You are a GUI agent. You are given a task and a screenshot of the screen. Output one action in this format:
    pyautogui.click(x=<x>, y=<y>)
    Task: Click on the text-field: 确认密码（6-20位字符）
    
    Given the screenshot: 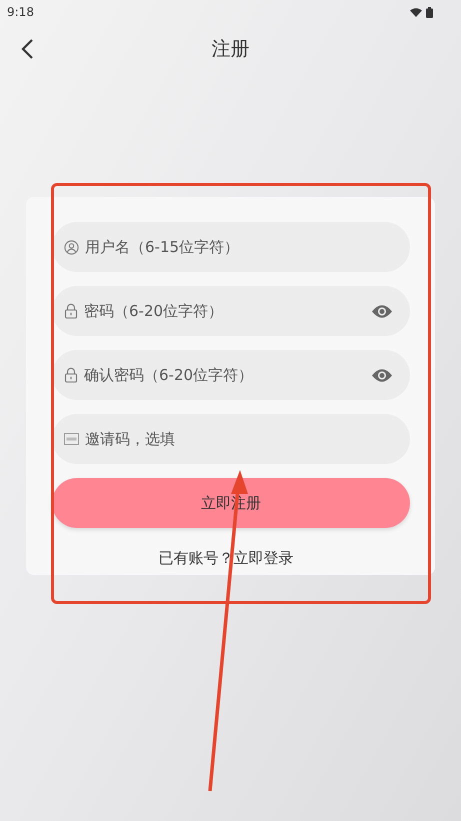 What is the action you would take?
    pyautogui.click(x=231, y=375)
    